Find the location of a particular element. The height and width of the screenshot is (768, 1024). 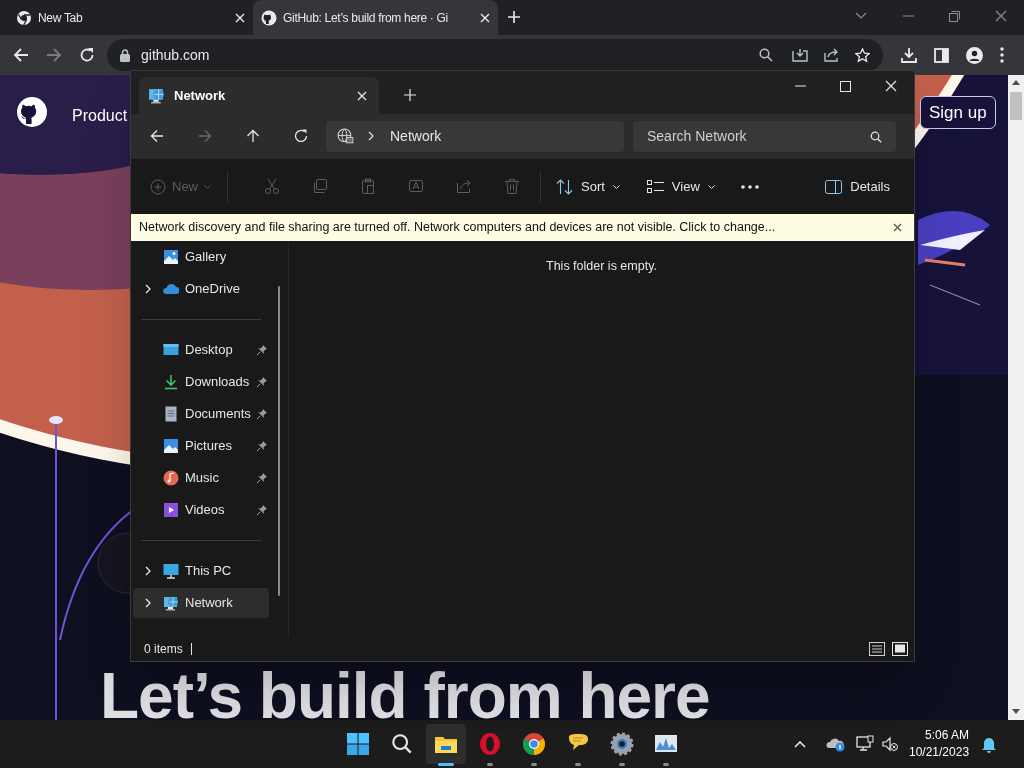

copy-icon is located at coordinates (320, 186).